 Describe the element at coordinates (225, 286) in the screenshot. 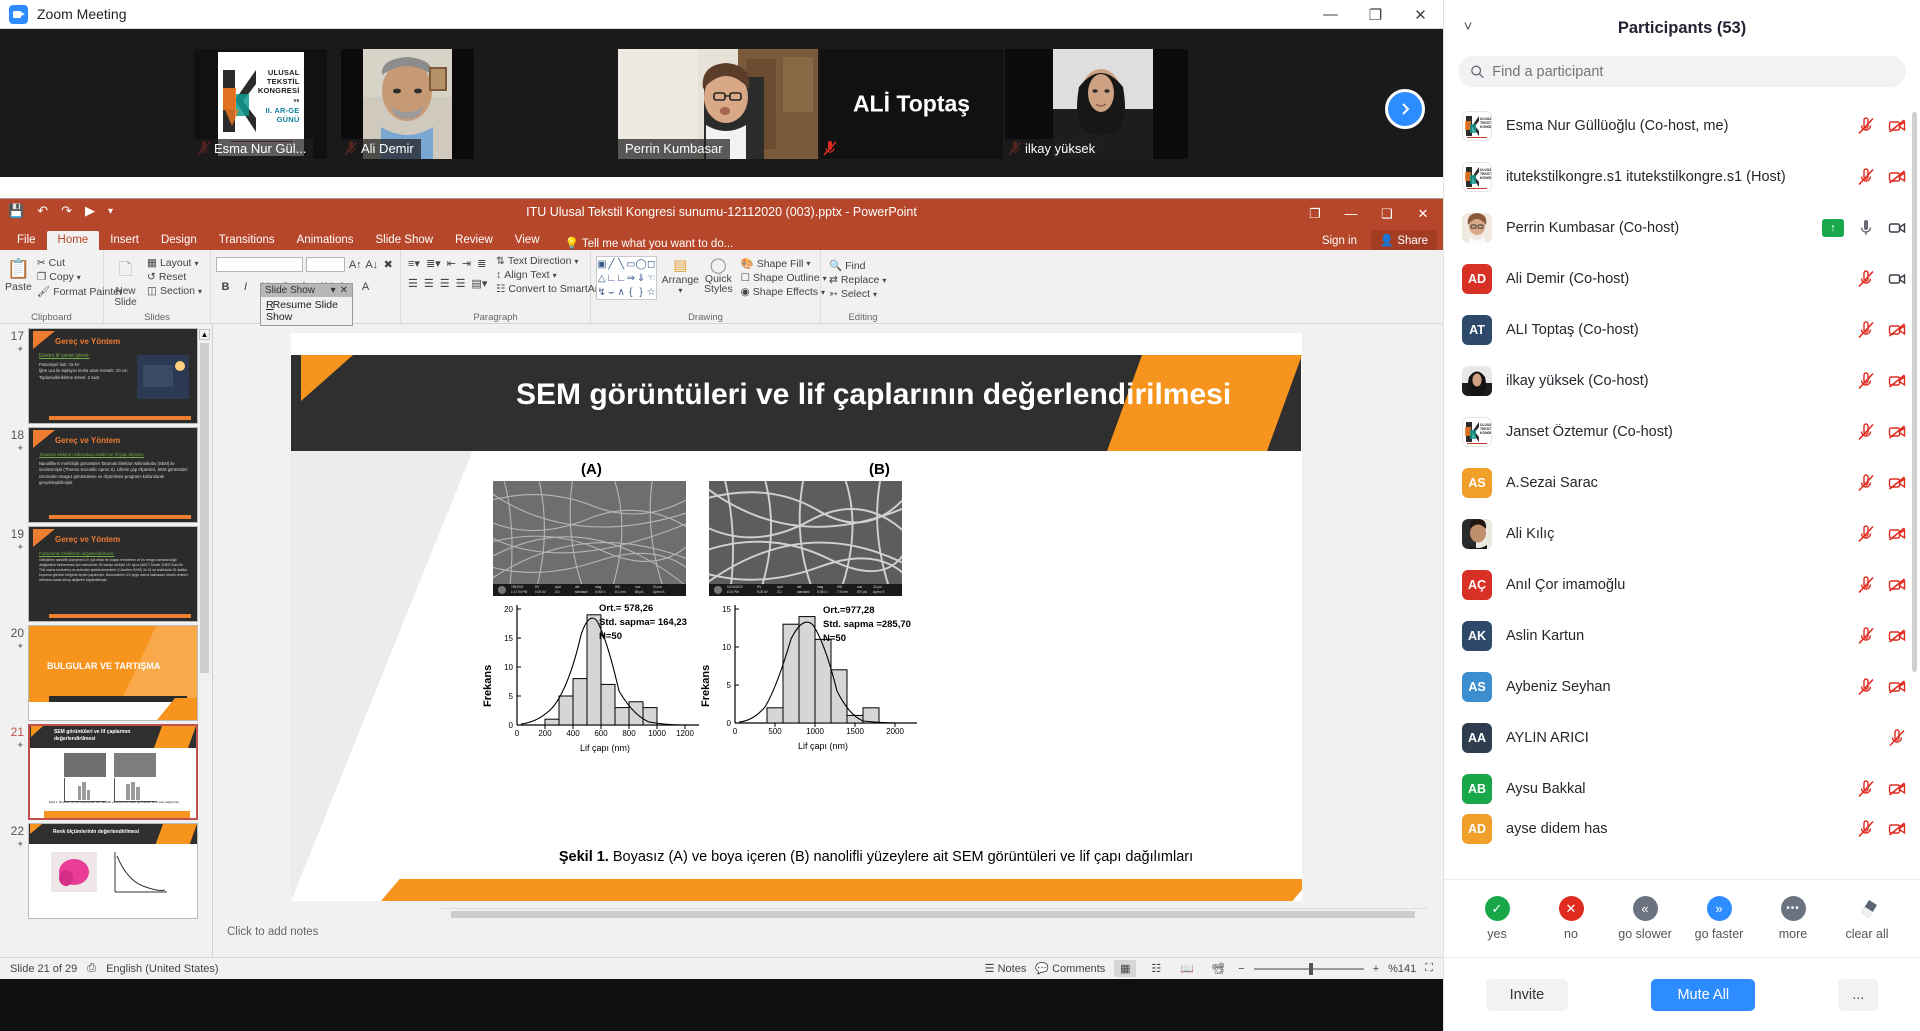

I see `bold-button: B` at that location.